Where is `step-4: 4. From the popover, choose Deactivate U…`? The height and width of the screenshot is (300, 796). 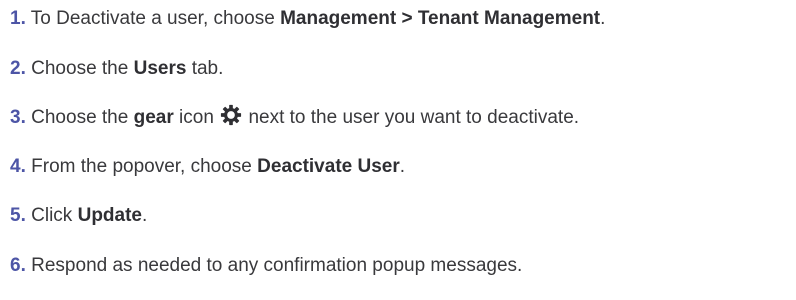
step-4: 4. From the popover, choose Deactivate U… is located at coordinates (207, 167).